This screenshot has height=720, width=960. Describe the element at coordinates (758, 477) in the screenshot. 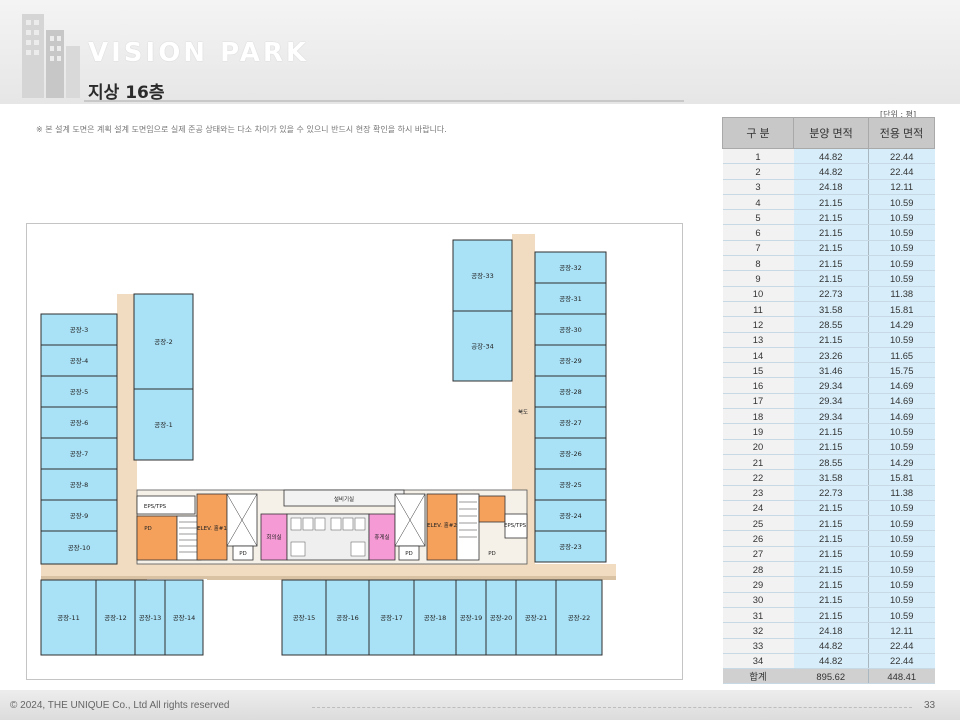

I see `cell-division: 22` at that location.